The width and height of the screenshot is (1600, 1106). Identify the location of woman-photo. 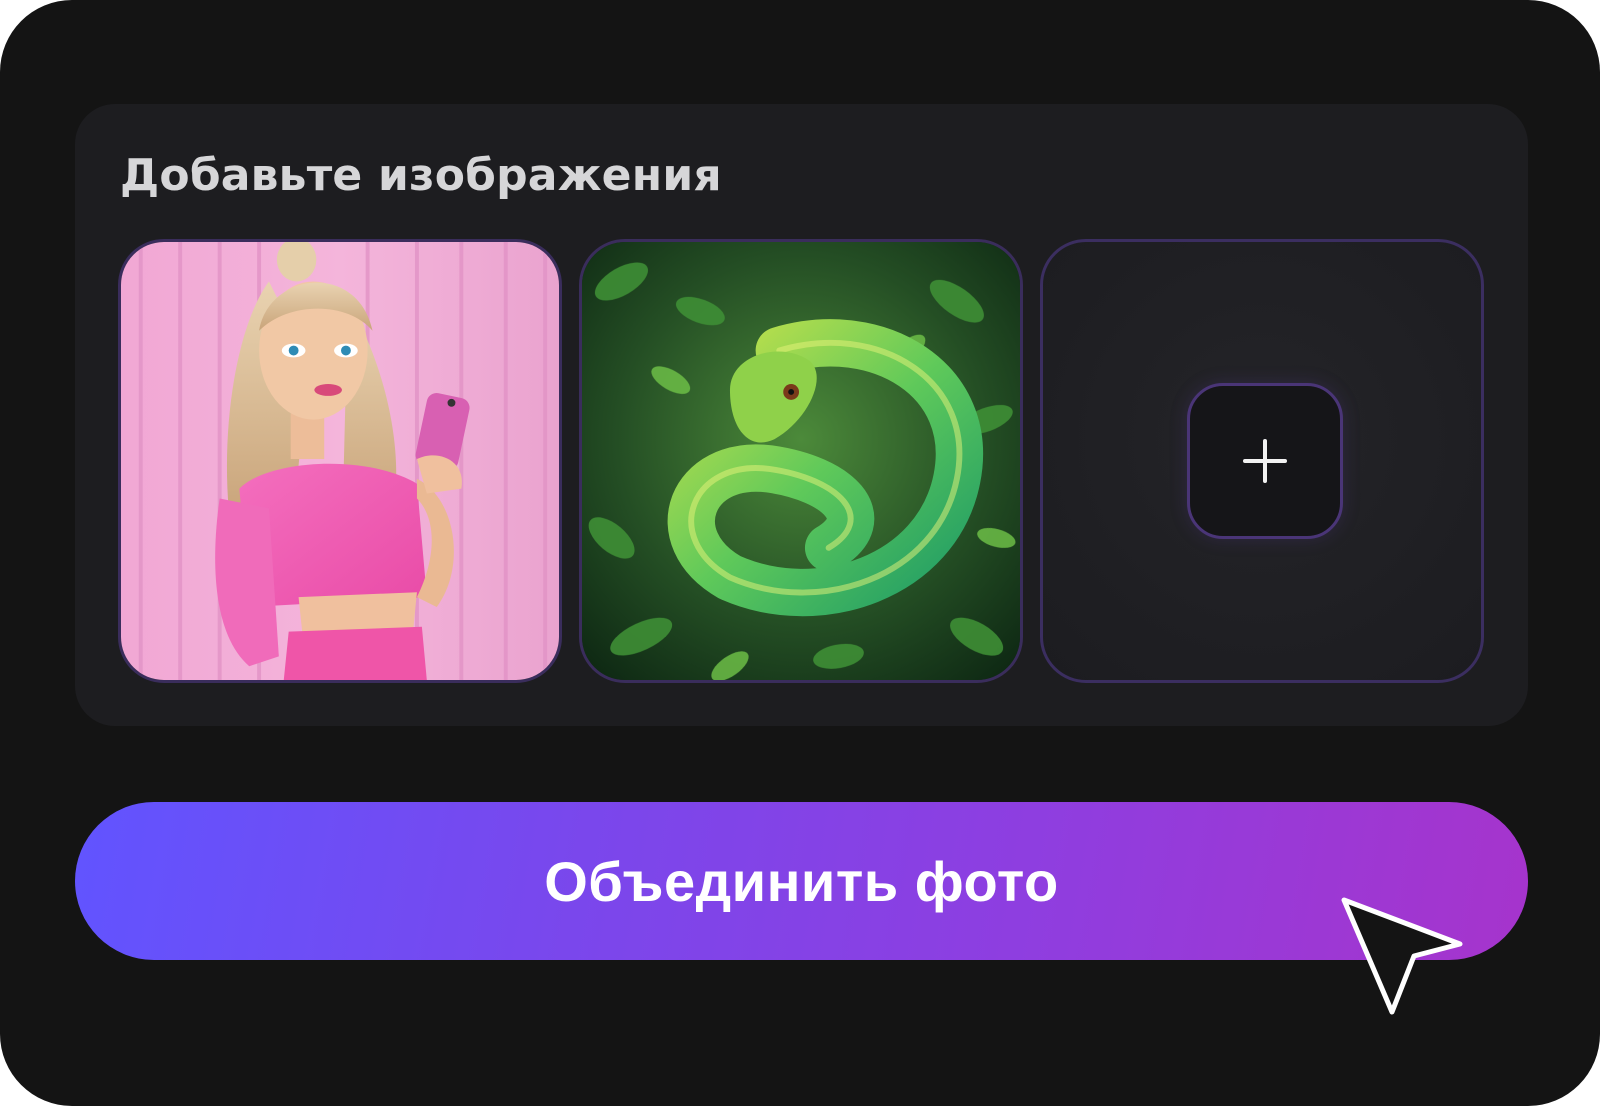
(340, 461).